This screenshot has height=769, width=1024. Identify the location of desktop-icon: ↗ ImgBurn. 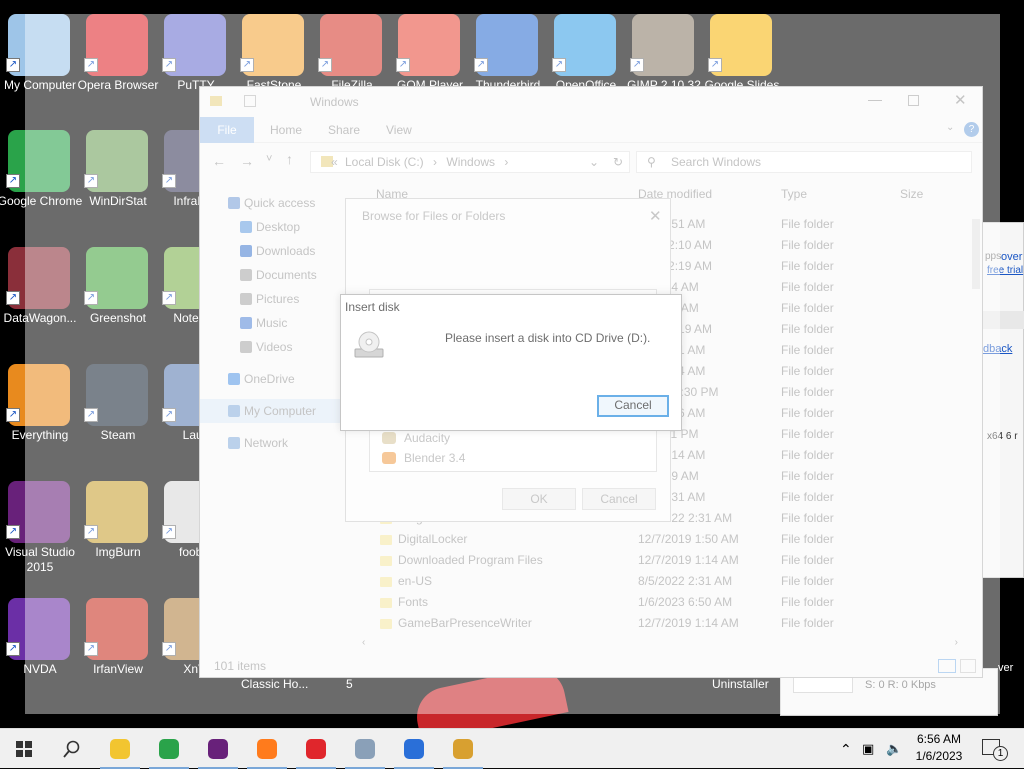
(118, 529).